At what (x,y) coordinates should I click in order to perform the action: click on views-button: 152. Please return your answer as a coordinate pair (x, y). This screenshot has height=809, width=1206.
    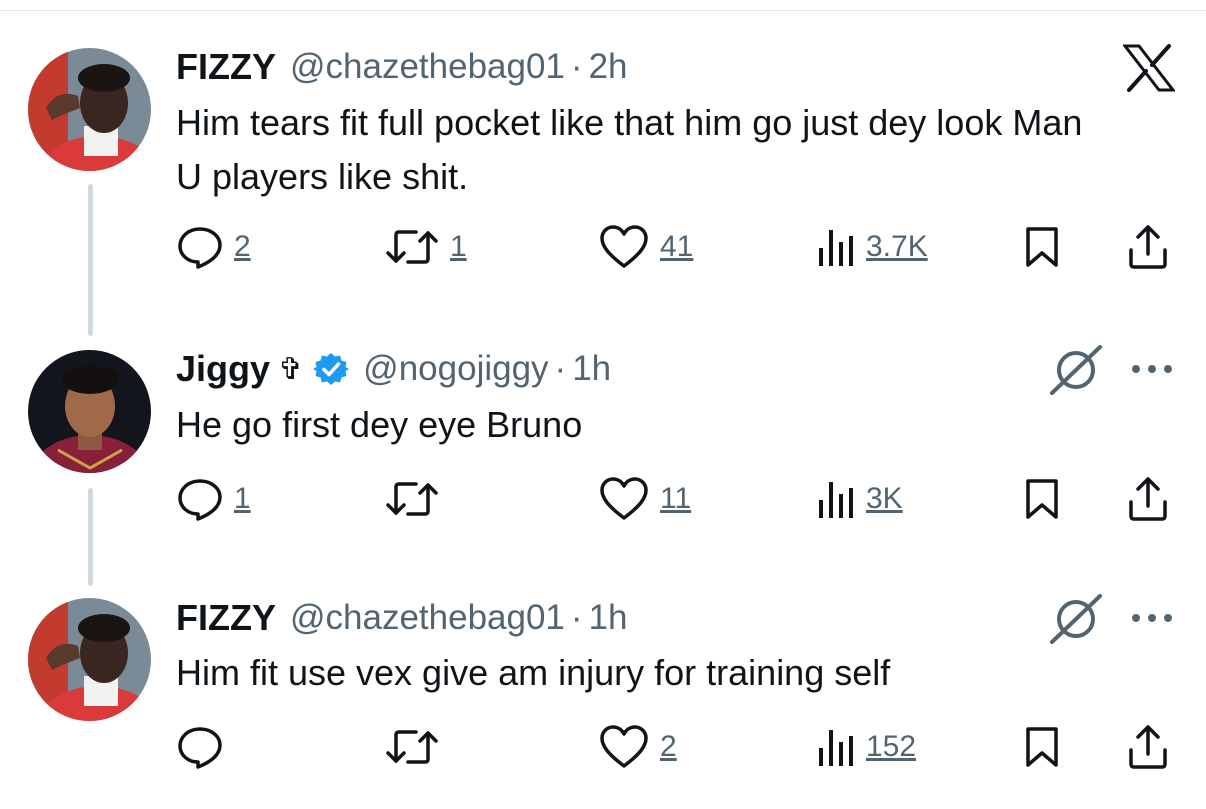
    Looking at the image, I should click on (866, 747).